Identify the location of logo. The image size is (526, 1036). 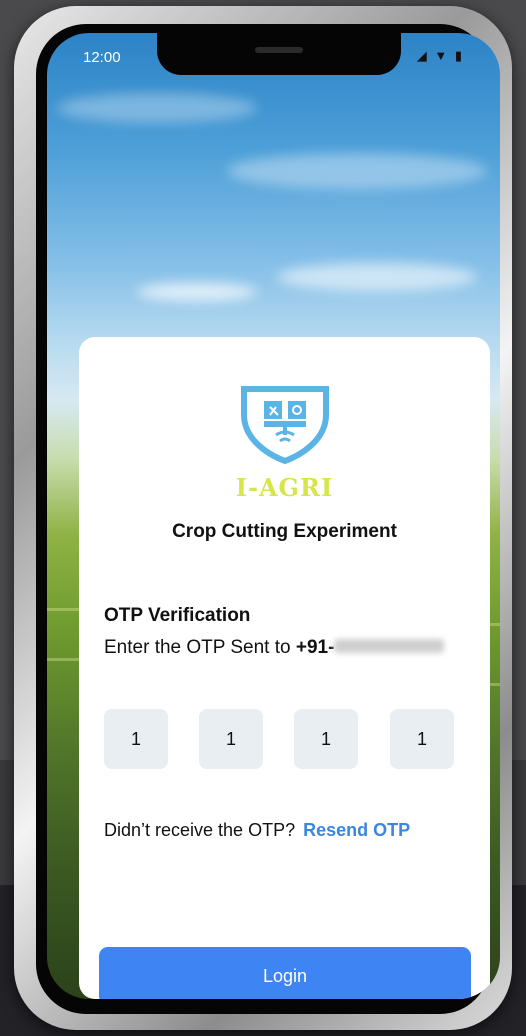
(284, 427).